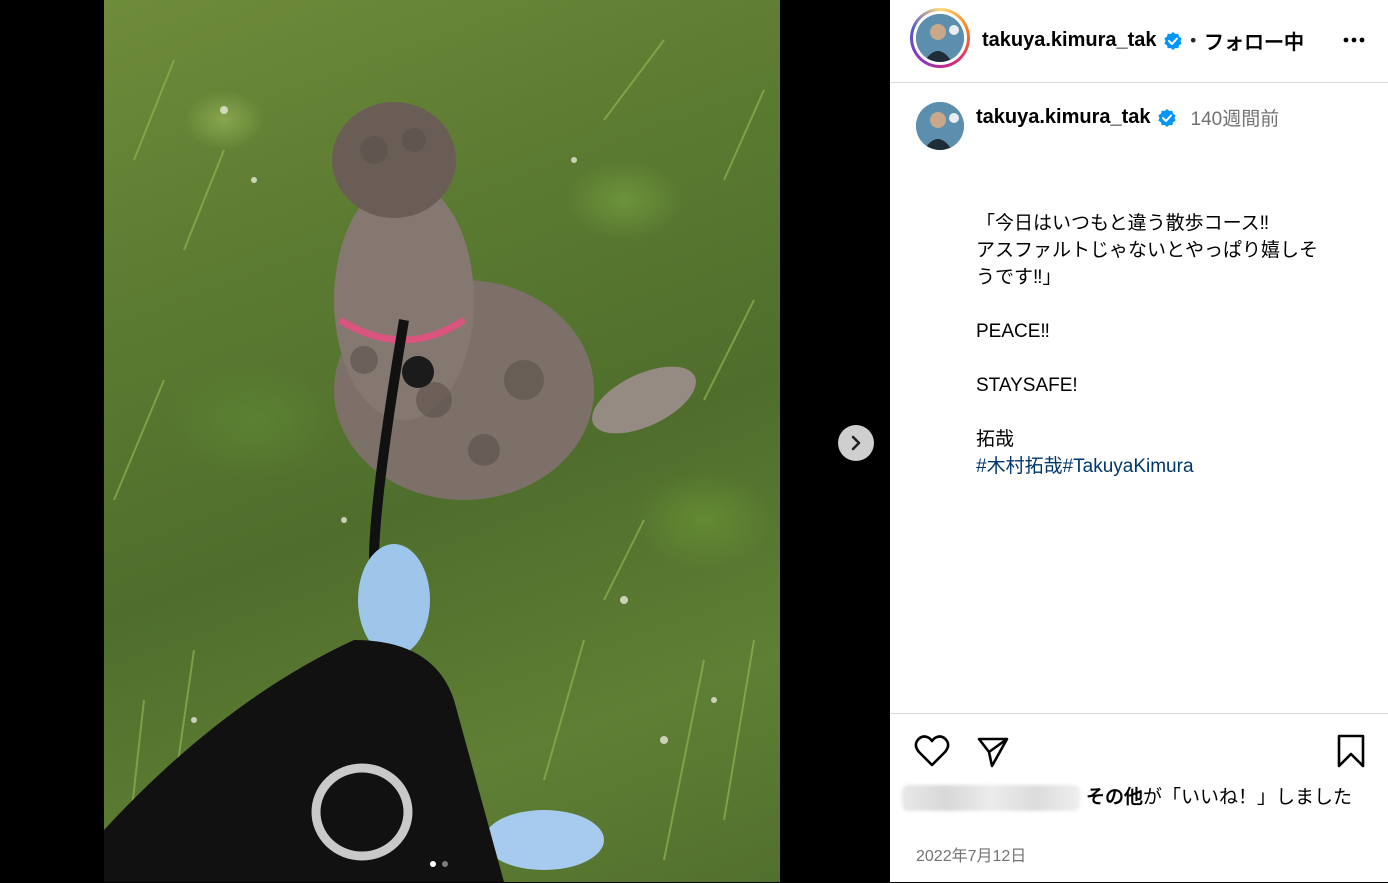 The width and height of the screenshot is (1388, 883). Describe the element at coordinates (1027, 385) in the screenshot. I see `caption-staysafe: STAYSAFE!` at that location.